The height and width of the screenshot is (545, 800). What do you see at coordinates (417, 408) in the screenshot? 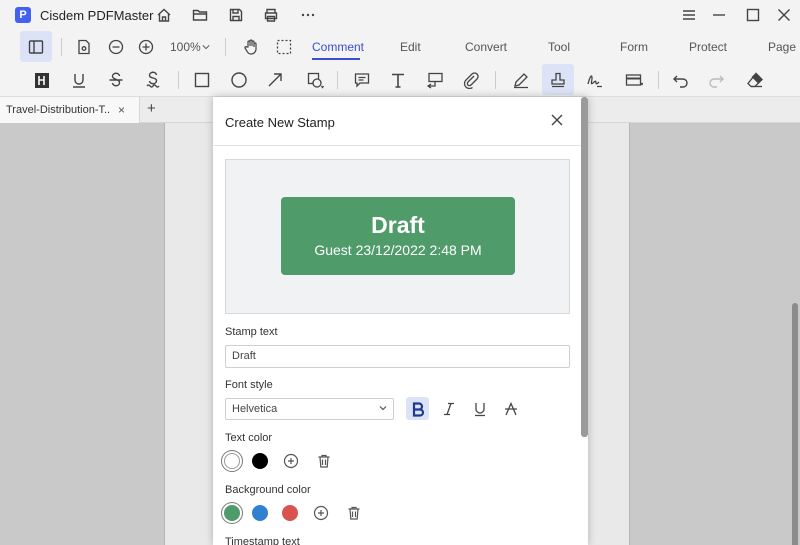
I see `bold-button` at bounding box center [417, 408].